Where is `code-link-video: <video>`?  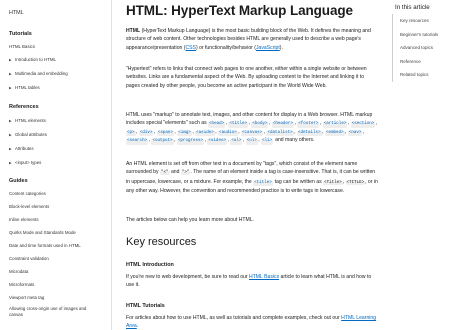 code-link-video: <video> is located at coordinates (217, 142).